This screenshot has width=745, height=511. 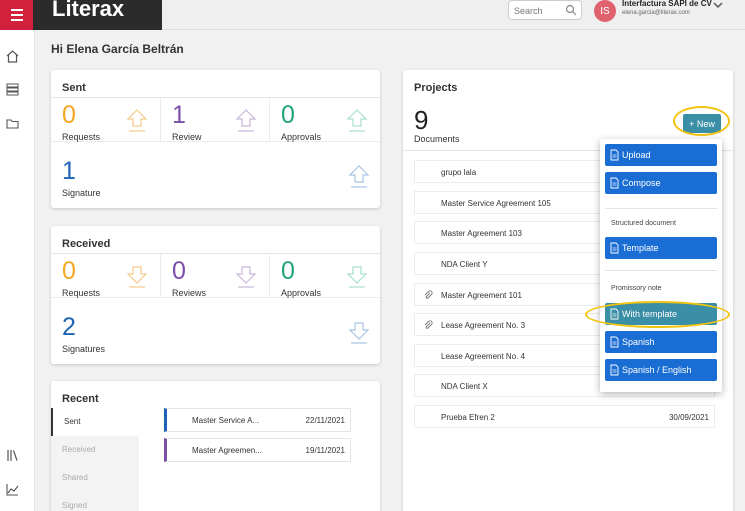 I want to click on received-title: Received, so click(x=86, y=244).